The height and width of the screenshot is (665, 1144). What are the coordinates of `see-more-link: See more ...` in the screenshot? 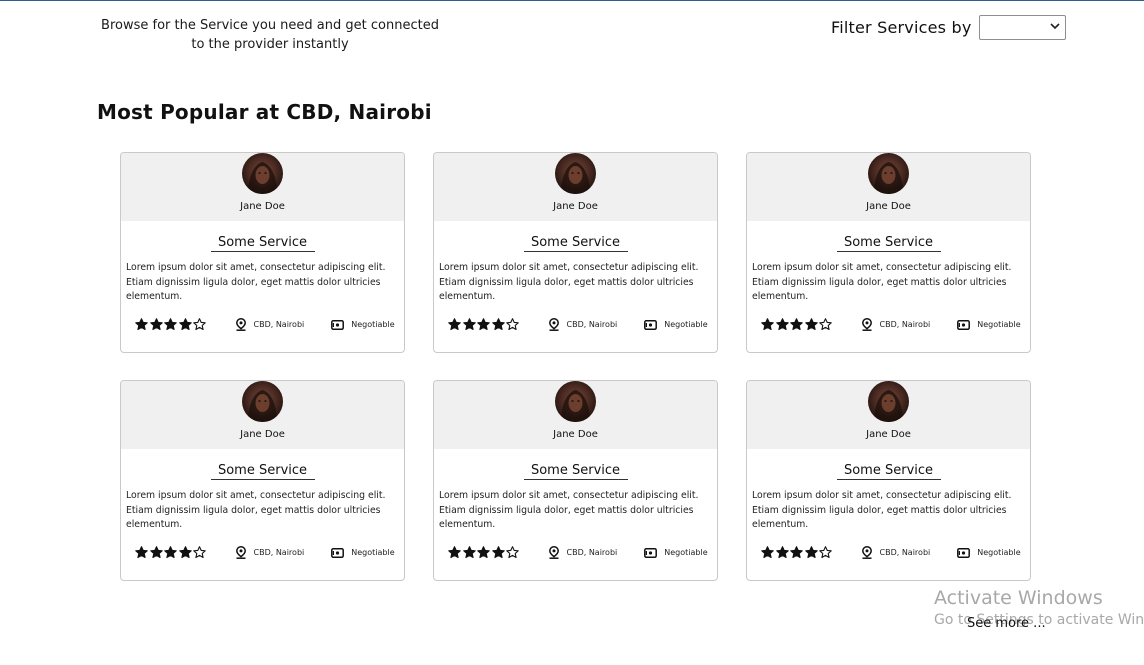 It's located at (1006, 623).